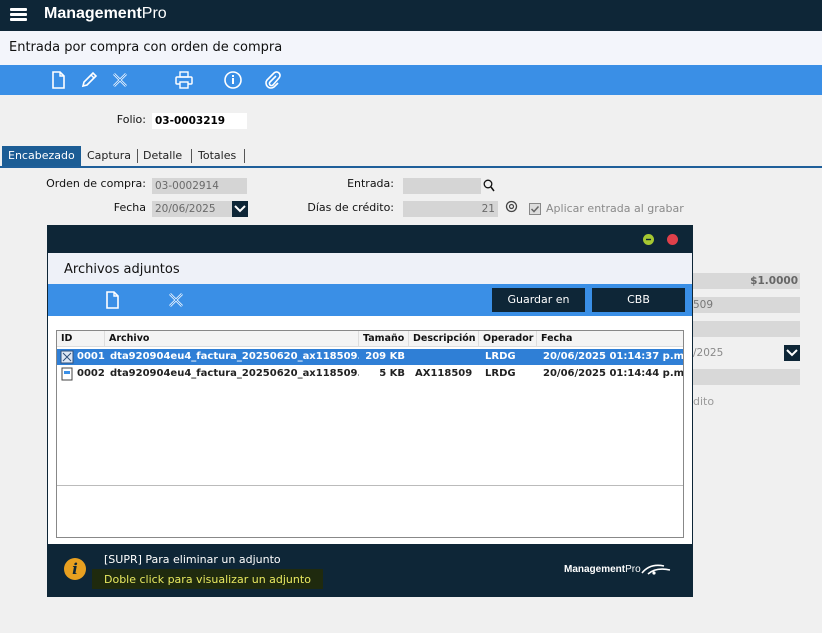 The image size is (822, 633). What do you see at coordinates (81, 339) in the screenshot?
I see `column-header-id: ID` at bounding box center [81, 339].